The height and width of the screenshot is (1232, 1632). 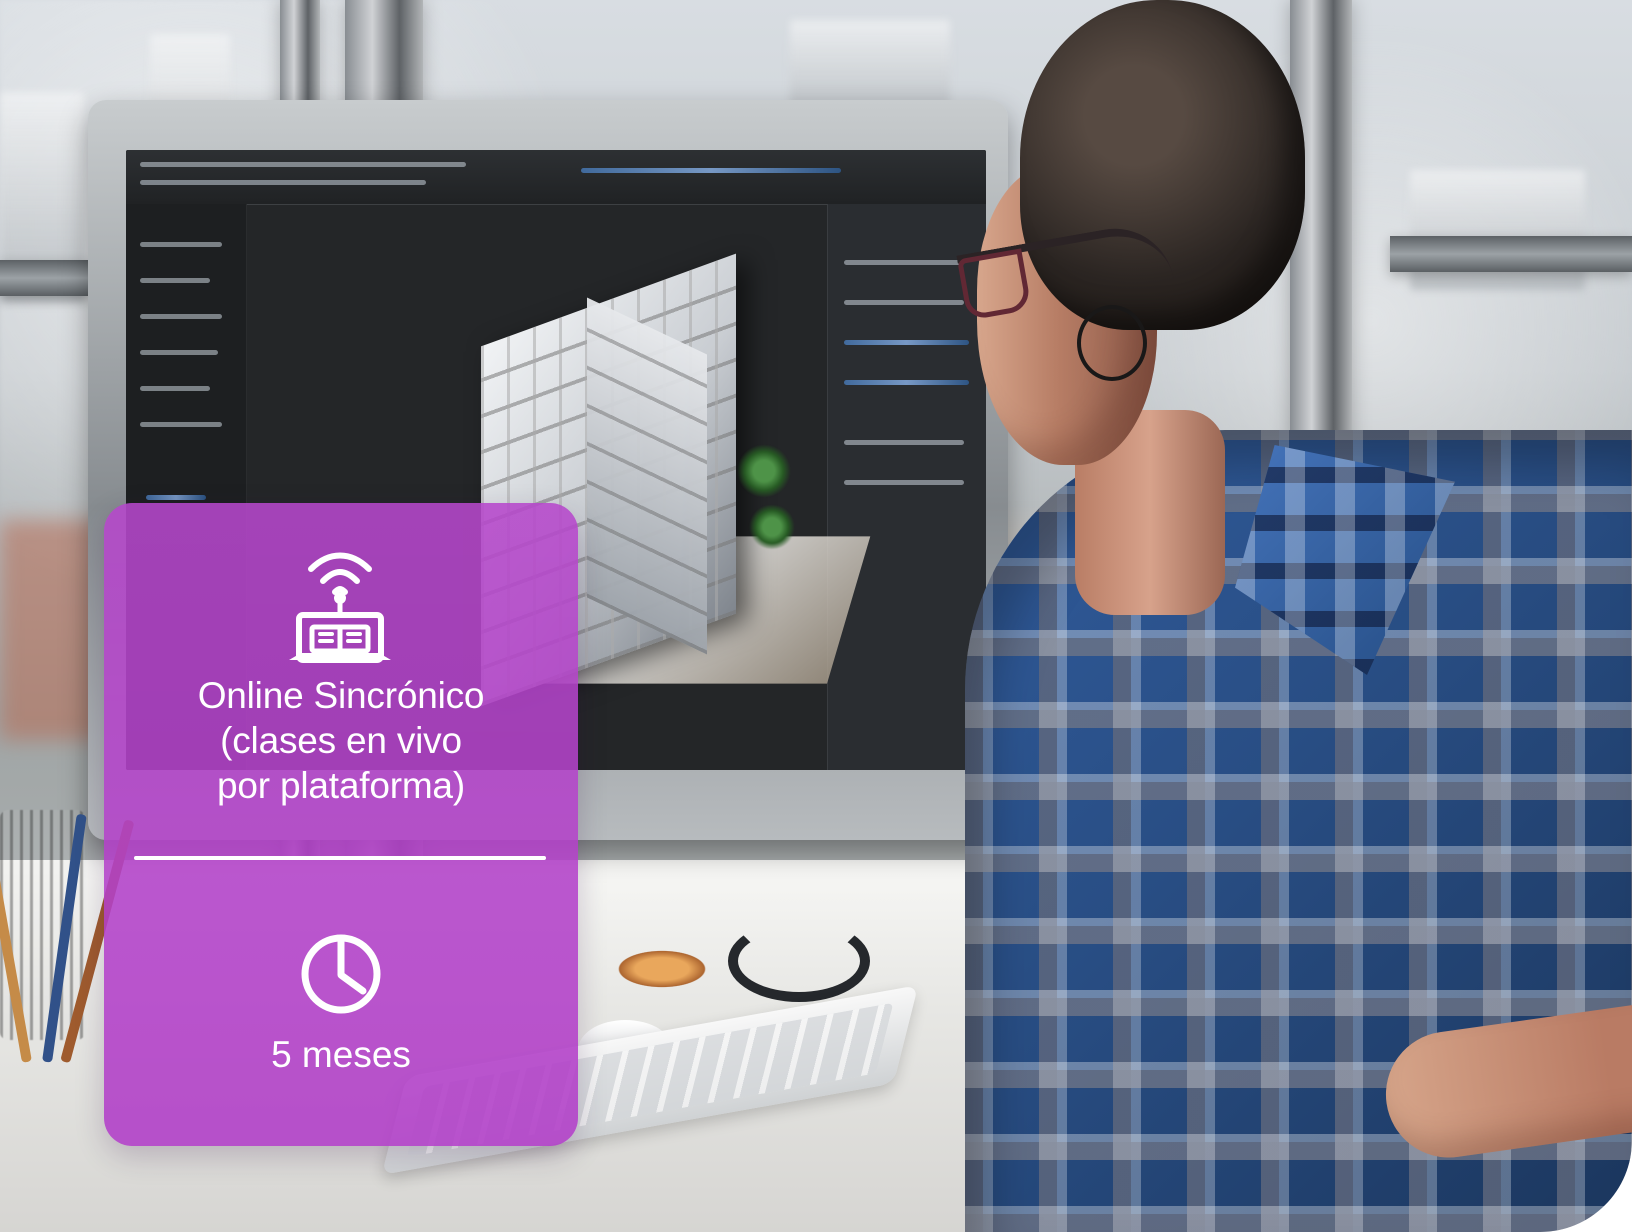 I want to click on earring, so click(x=1112, y=343).